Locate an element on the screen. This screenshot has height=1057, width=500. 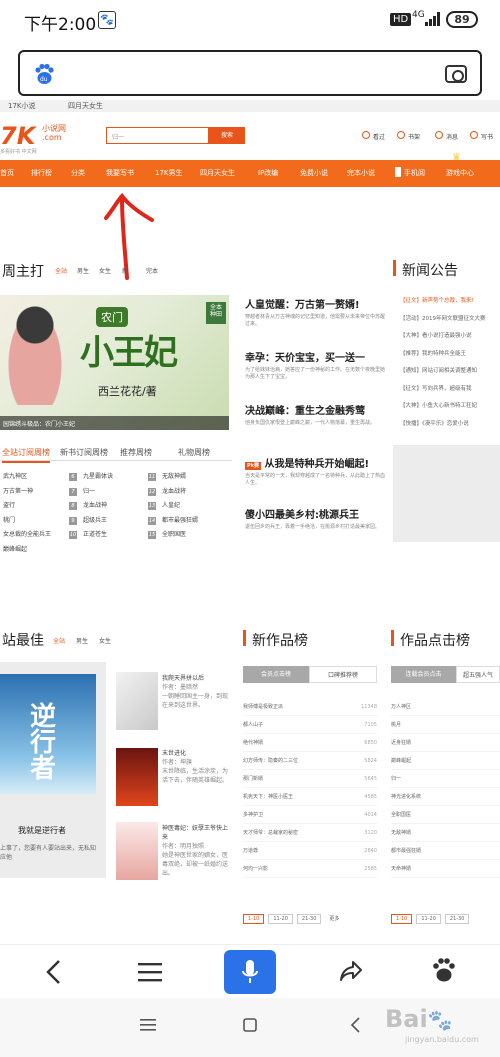
notice-item: 【征文】新声势个总裁，我来! is located at coordinates (450, 305).